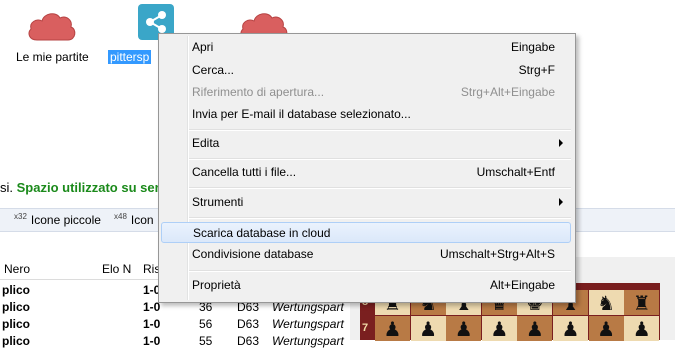 The width and height of the screenshot is (675, 351). I want to click on menu-item-delete-all-files: Cancella tutti i file... Umschalt+Entf, so click(366, 172).